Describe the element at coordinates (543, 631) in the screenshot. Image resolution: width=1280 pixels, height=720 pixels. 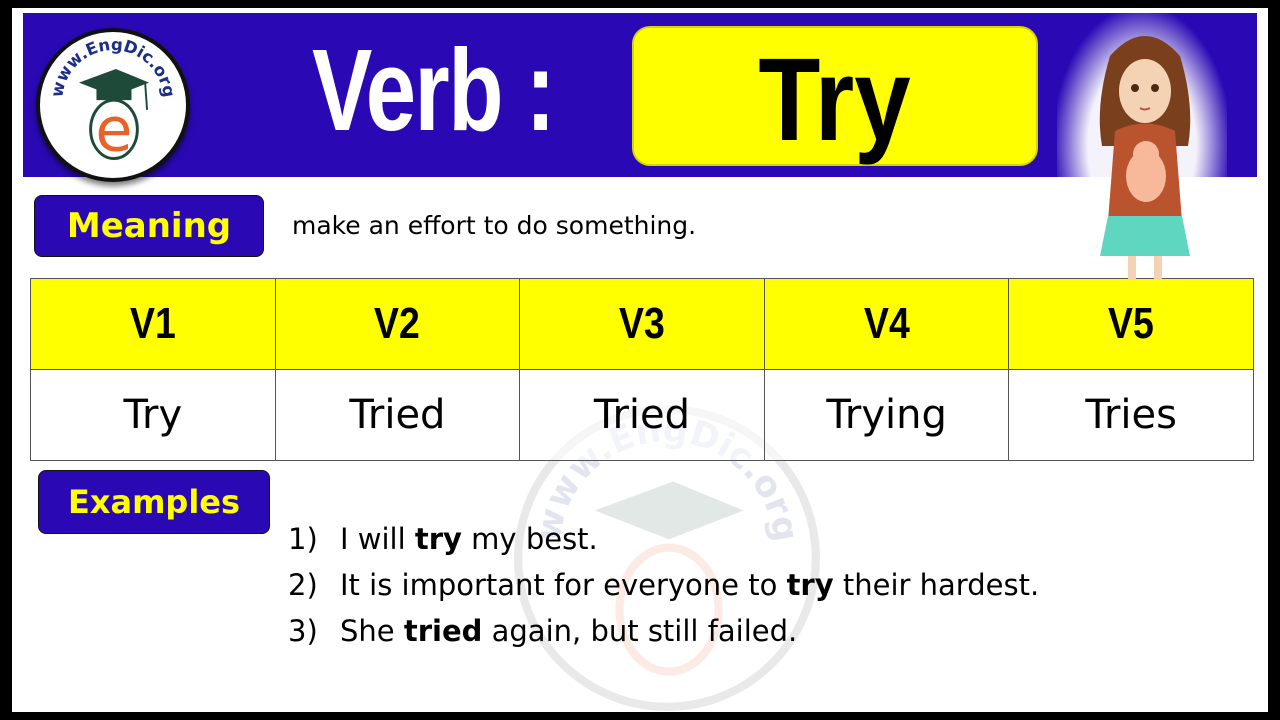
I see `example-item: 3) She tried again, but still failed.` at that location.